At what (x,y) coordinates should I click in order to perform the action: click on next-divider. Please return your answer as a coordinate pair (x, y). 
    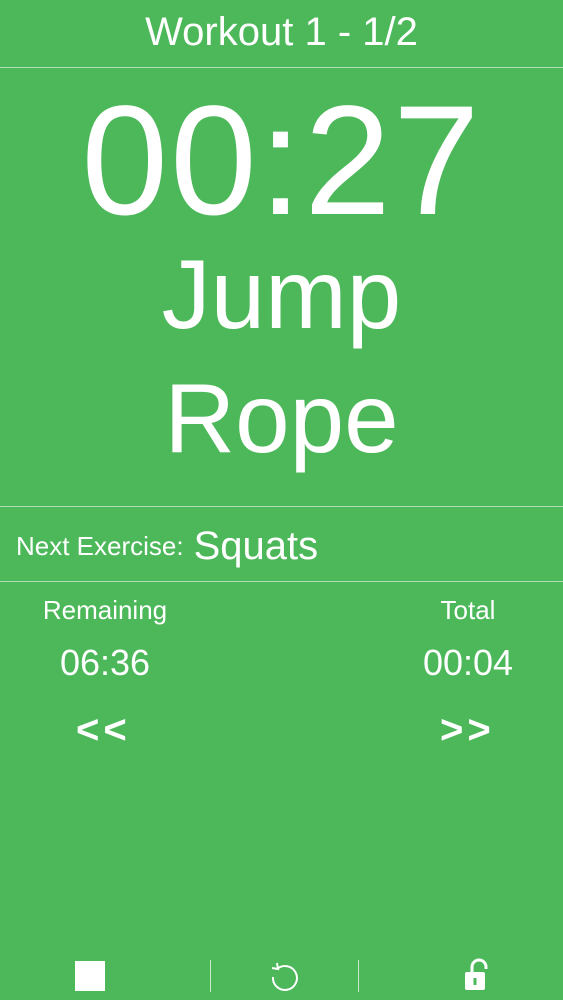
    Looking at the image, I should click on (281, 581).